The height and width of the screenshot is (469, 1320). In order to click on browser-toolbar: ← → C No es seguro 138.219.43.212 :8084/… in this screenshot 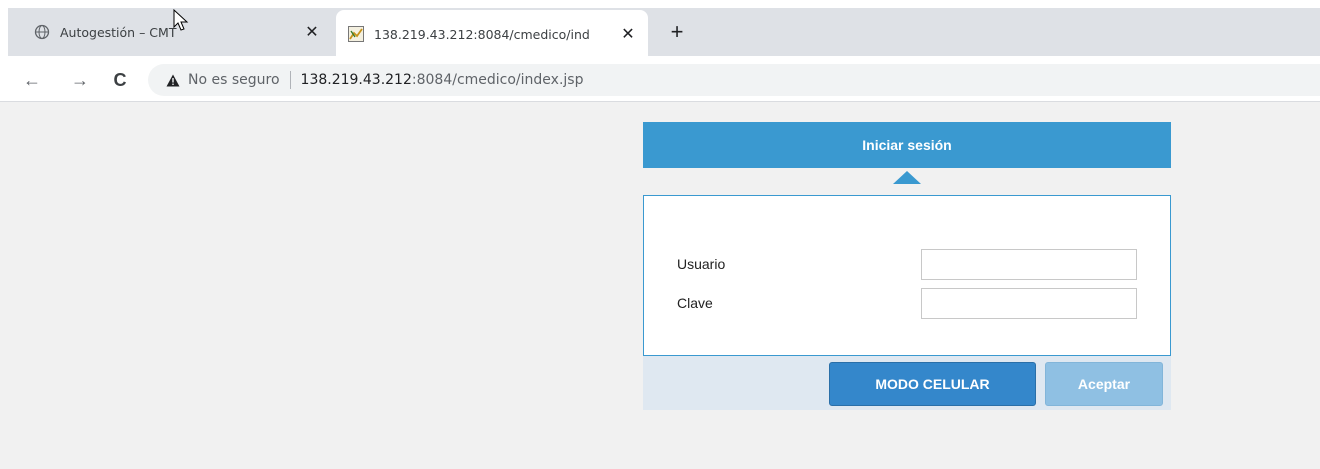, I will do `click(660, 80)`.